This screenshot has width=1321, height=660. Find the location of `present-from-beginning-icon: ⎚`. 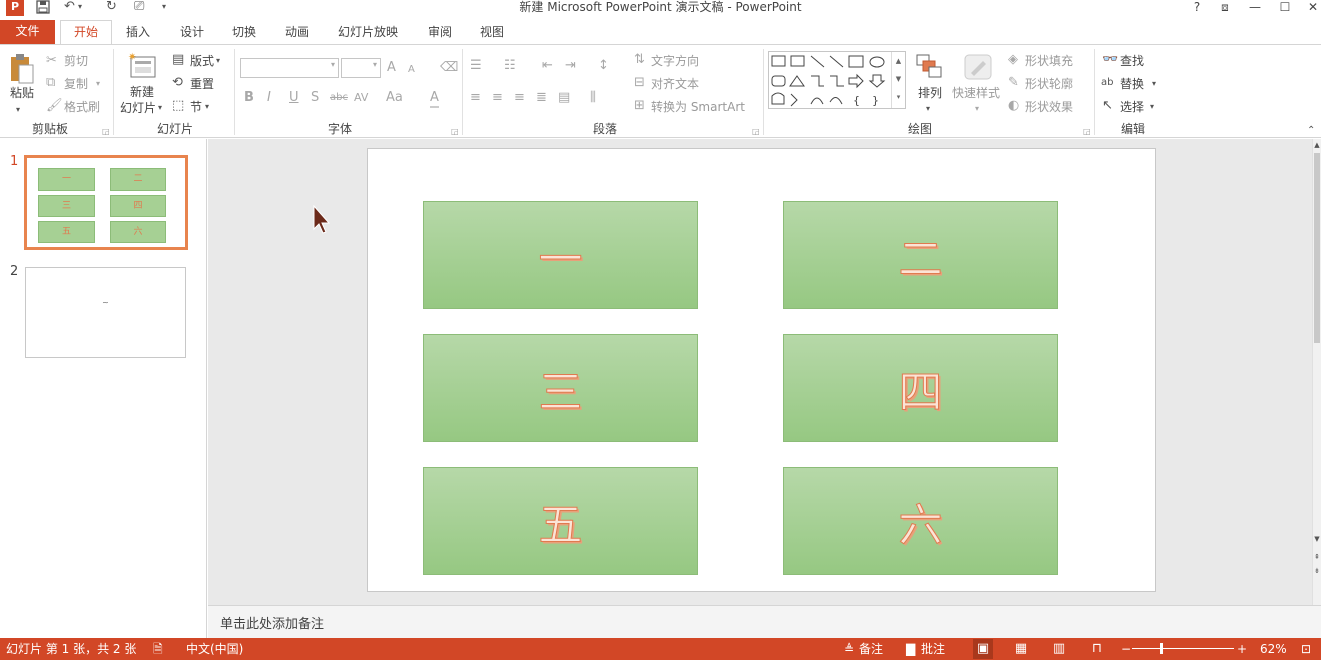

present-from-beginning-icon: ⎚ is located at coordinates (139, 8).